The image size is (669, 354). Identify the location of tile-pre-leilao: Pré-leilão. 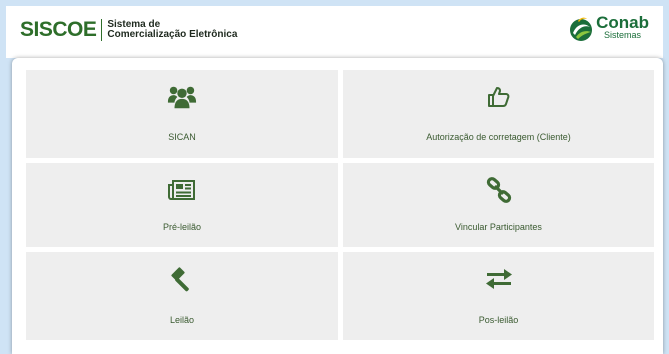
(182, 205).